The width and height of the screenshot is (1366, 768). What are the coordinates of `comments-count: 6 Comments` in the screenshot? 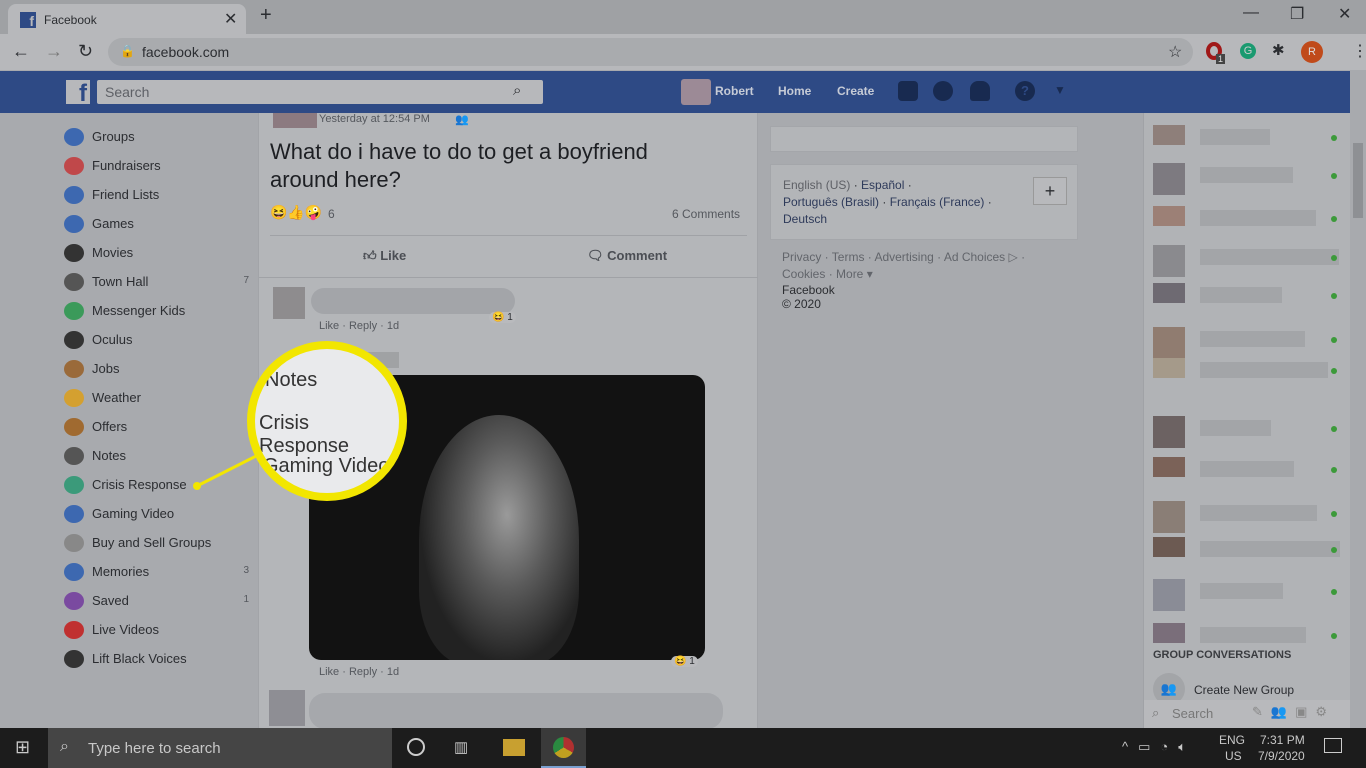 It's located at (706, 214).